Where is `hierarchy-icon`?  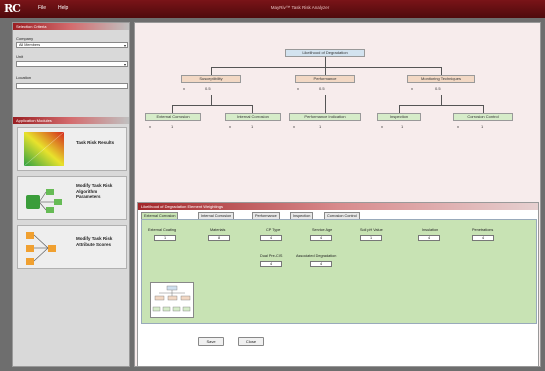
hierarchy-icon is located at coordinates (41, 248).